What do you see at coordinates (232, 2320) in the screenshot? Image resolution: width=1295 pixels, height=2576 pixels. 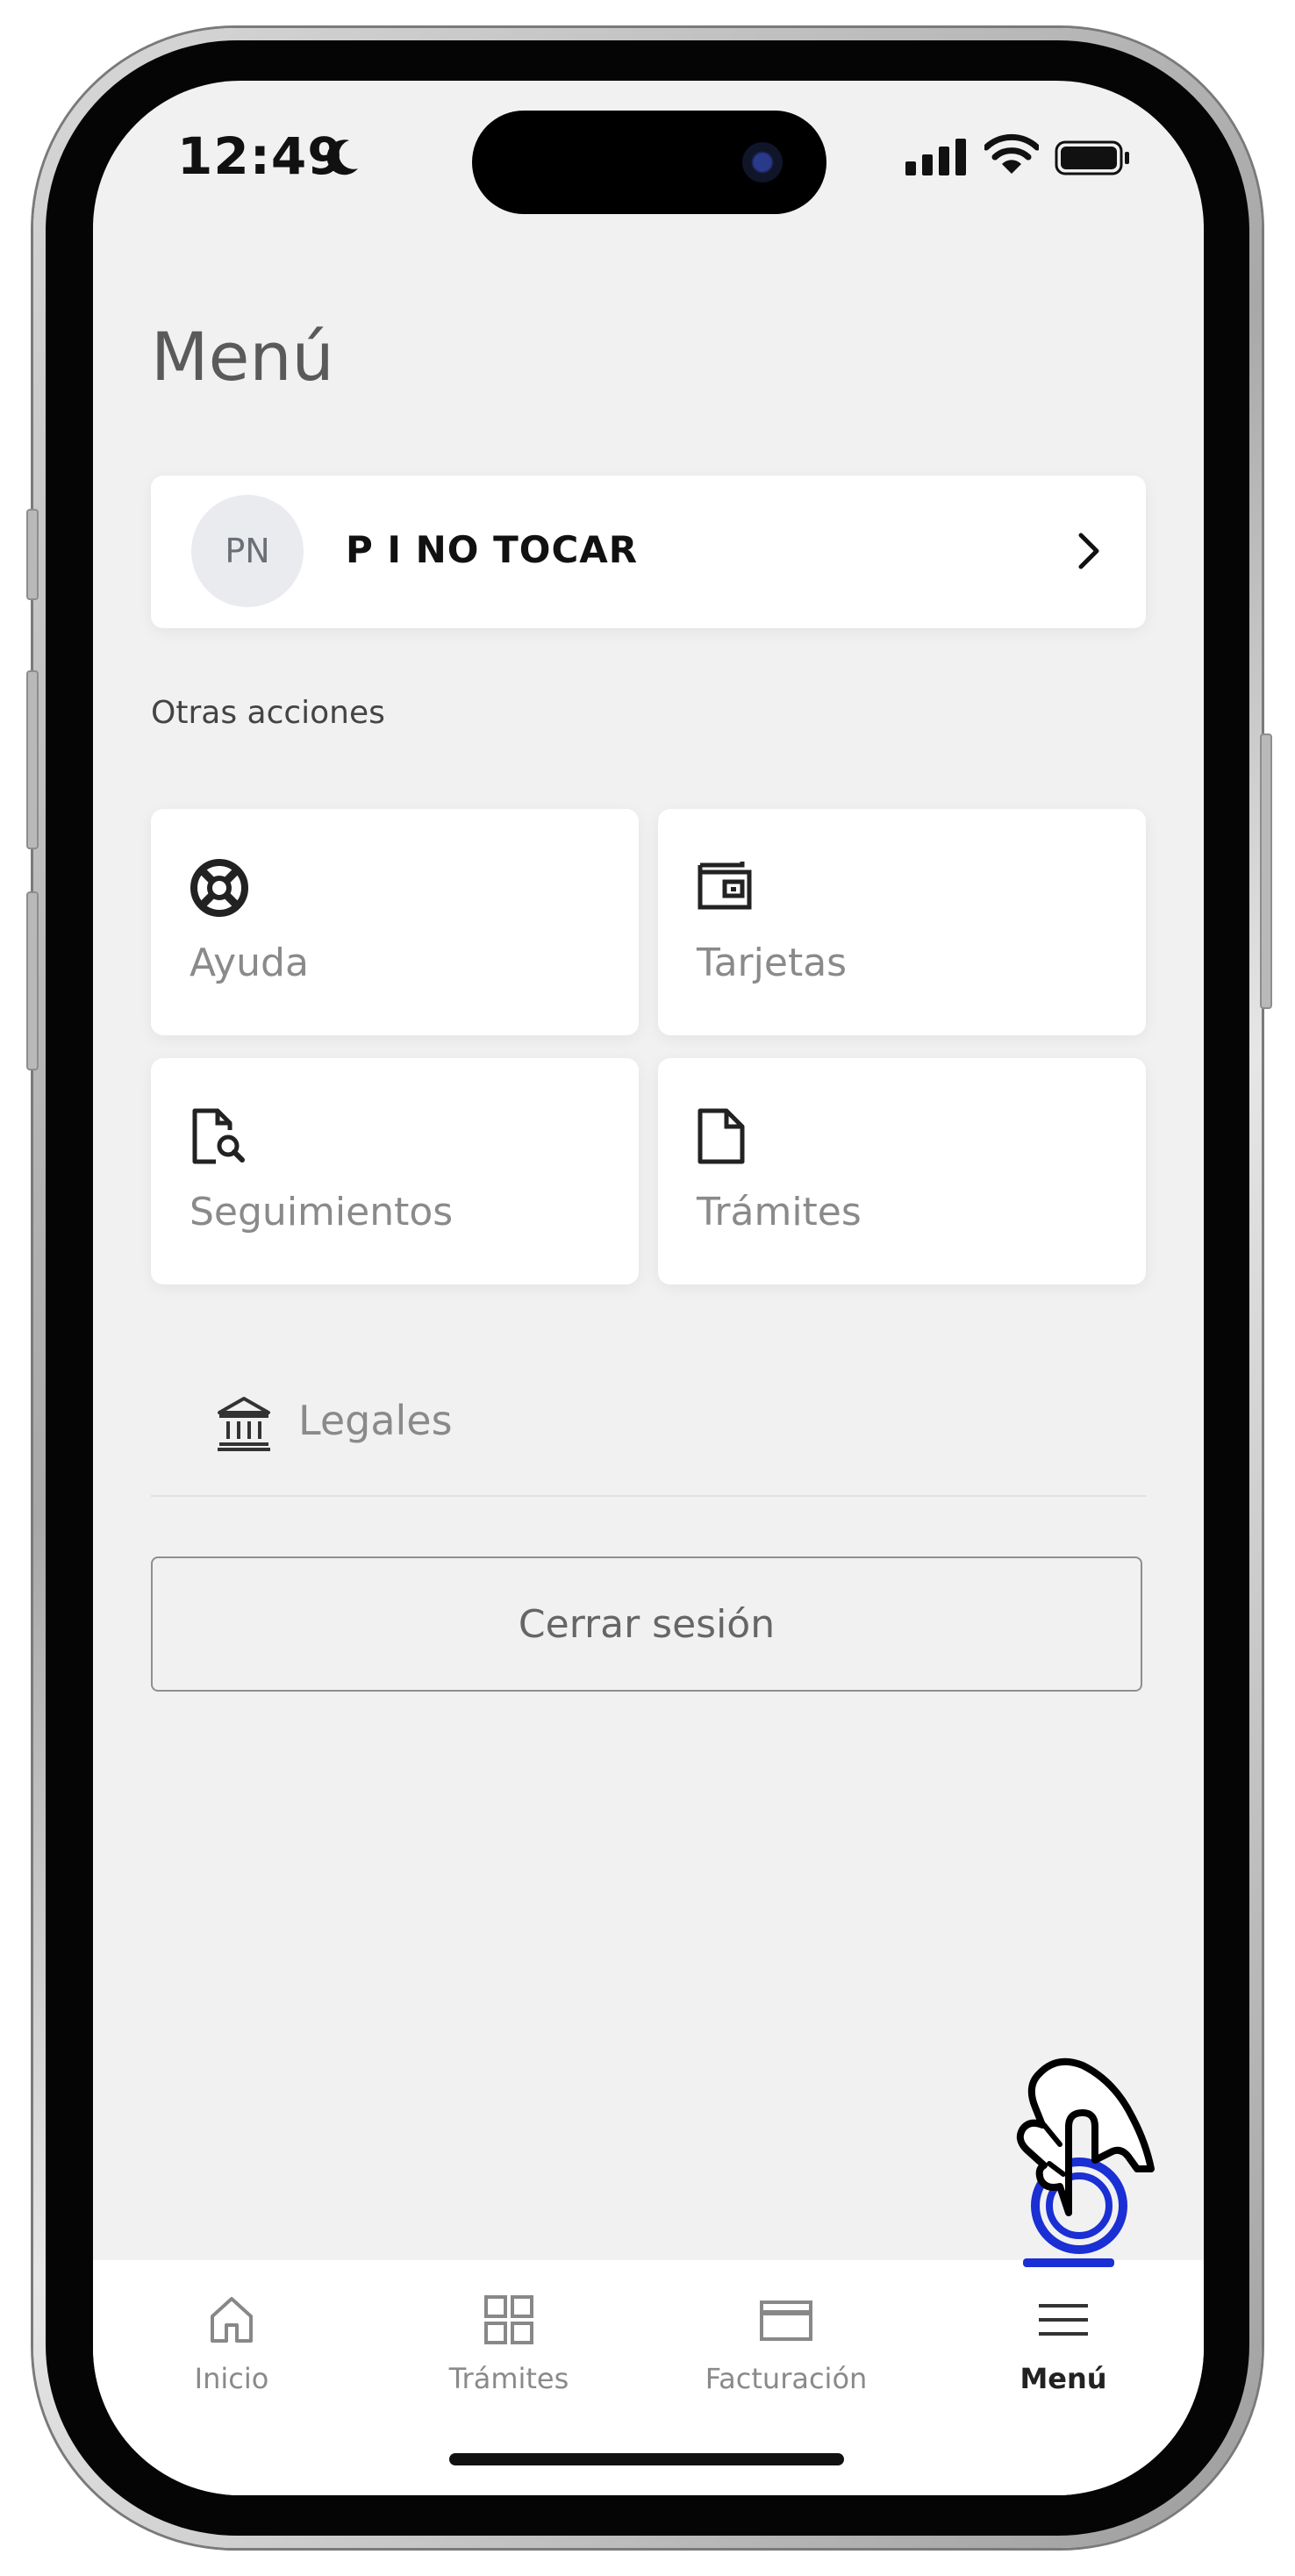 I see `home-icon` at bounding box center [232, 2320].